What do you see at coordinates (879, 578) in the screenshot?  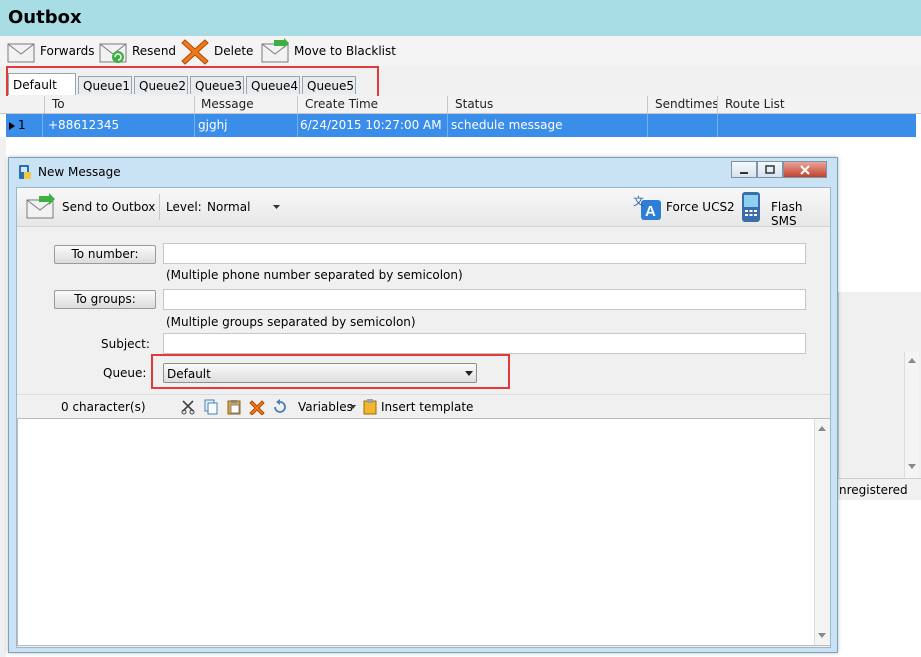 I see `background-area` at bounding box center [879, 578].